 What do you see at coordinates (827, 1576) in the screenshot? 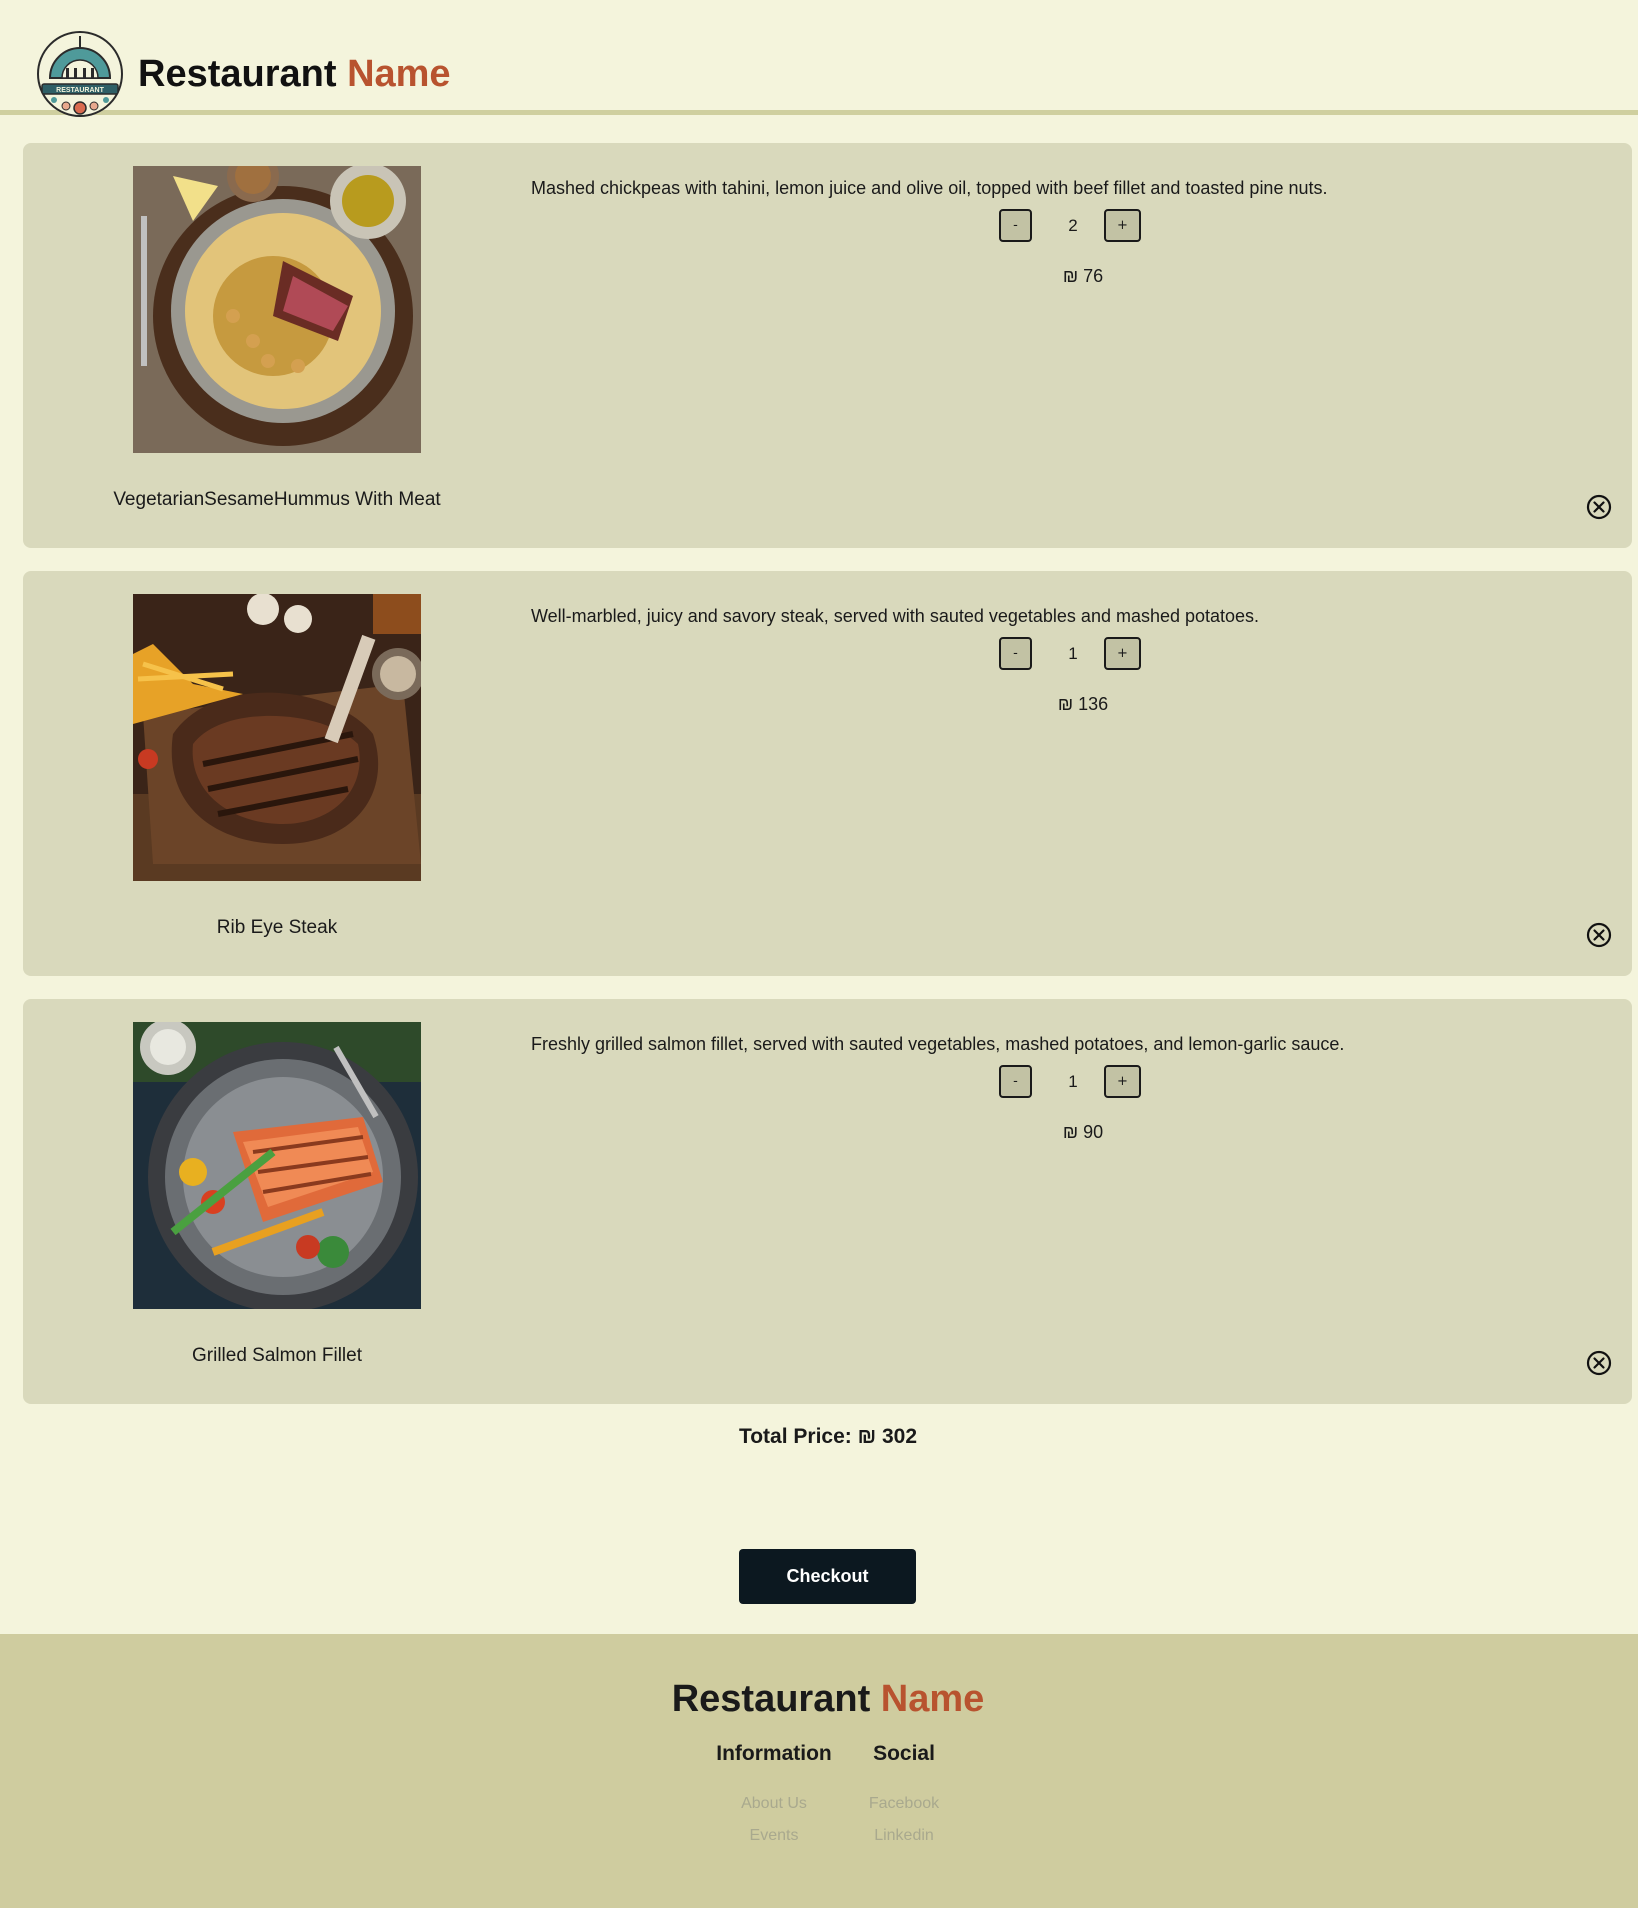
I see `checkout-button: Checkout` at bounding box center [827, 1576].